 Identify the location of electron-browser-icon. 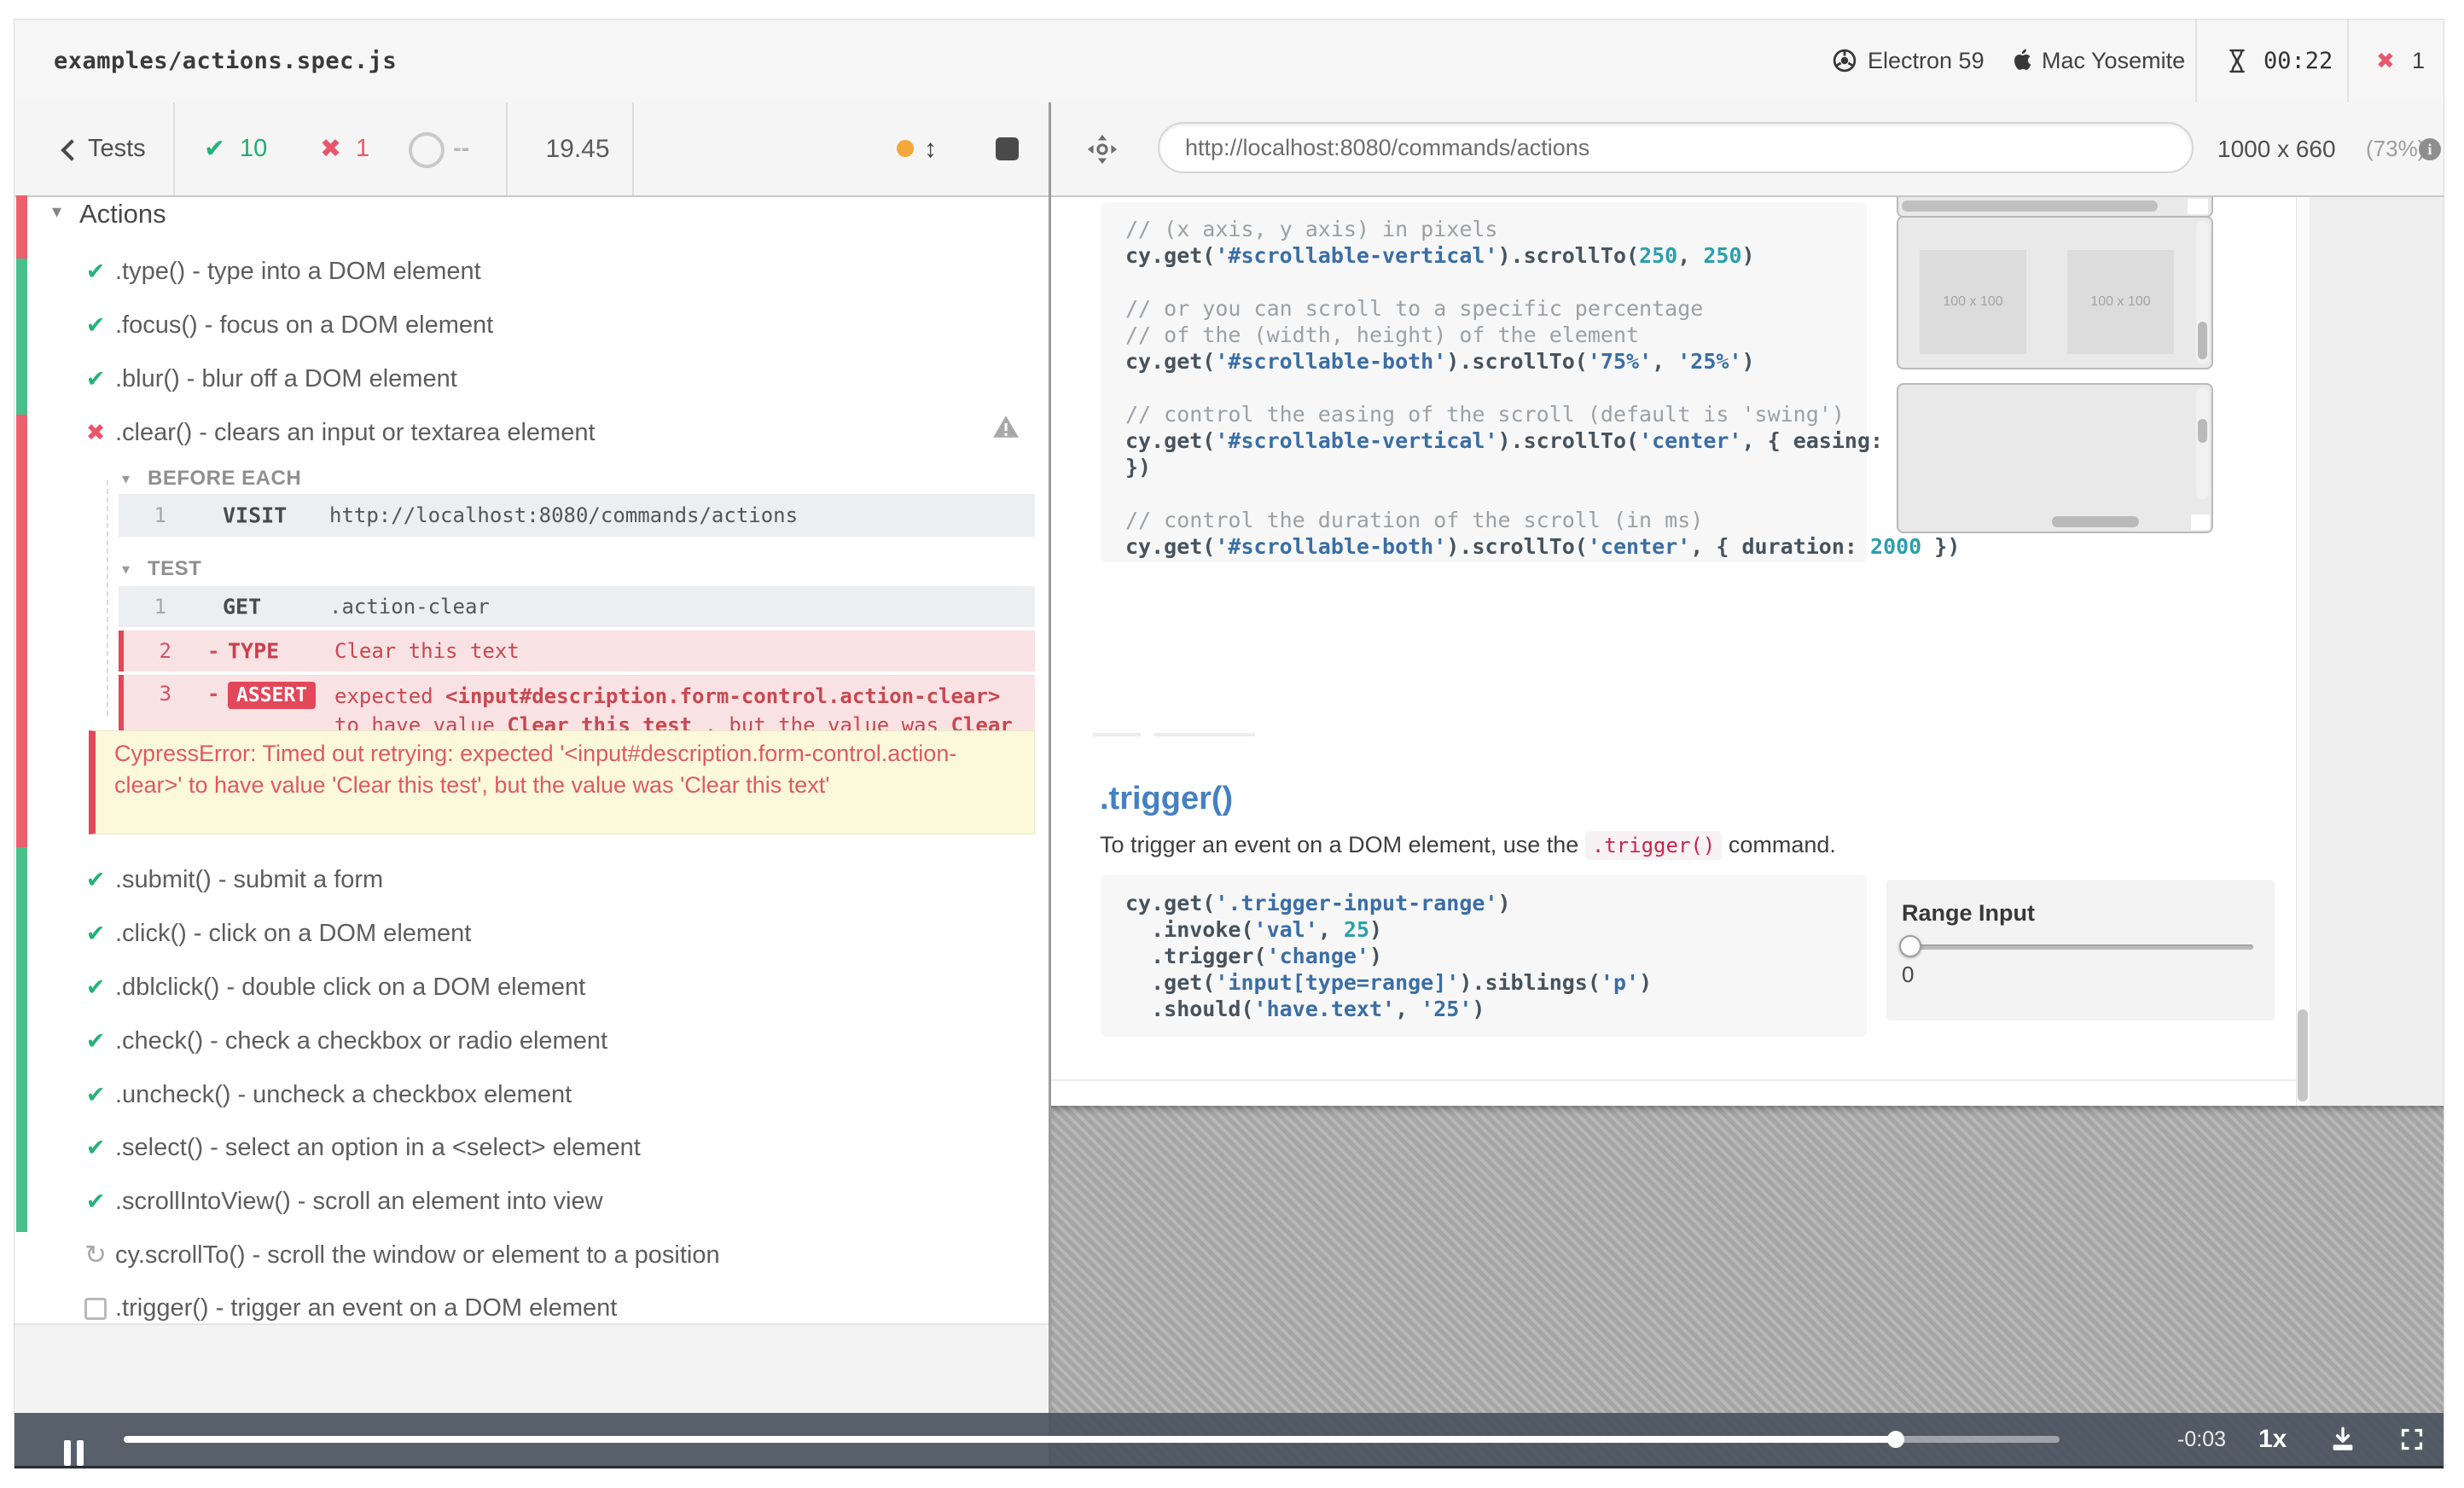
(1844, 60).